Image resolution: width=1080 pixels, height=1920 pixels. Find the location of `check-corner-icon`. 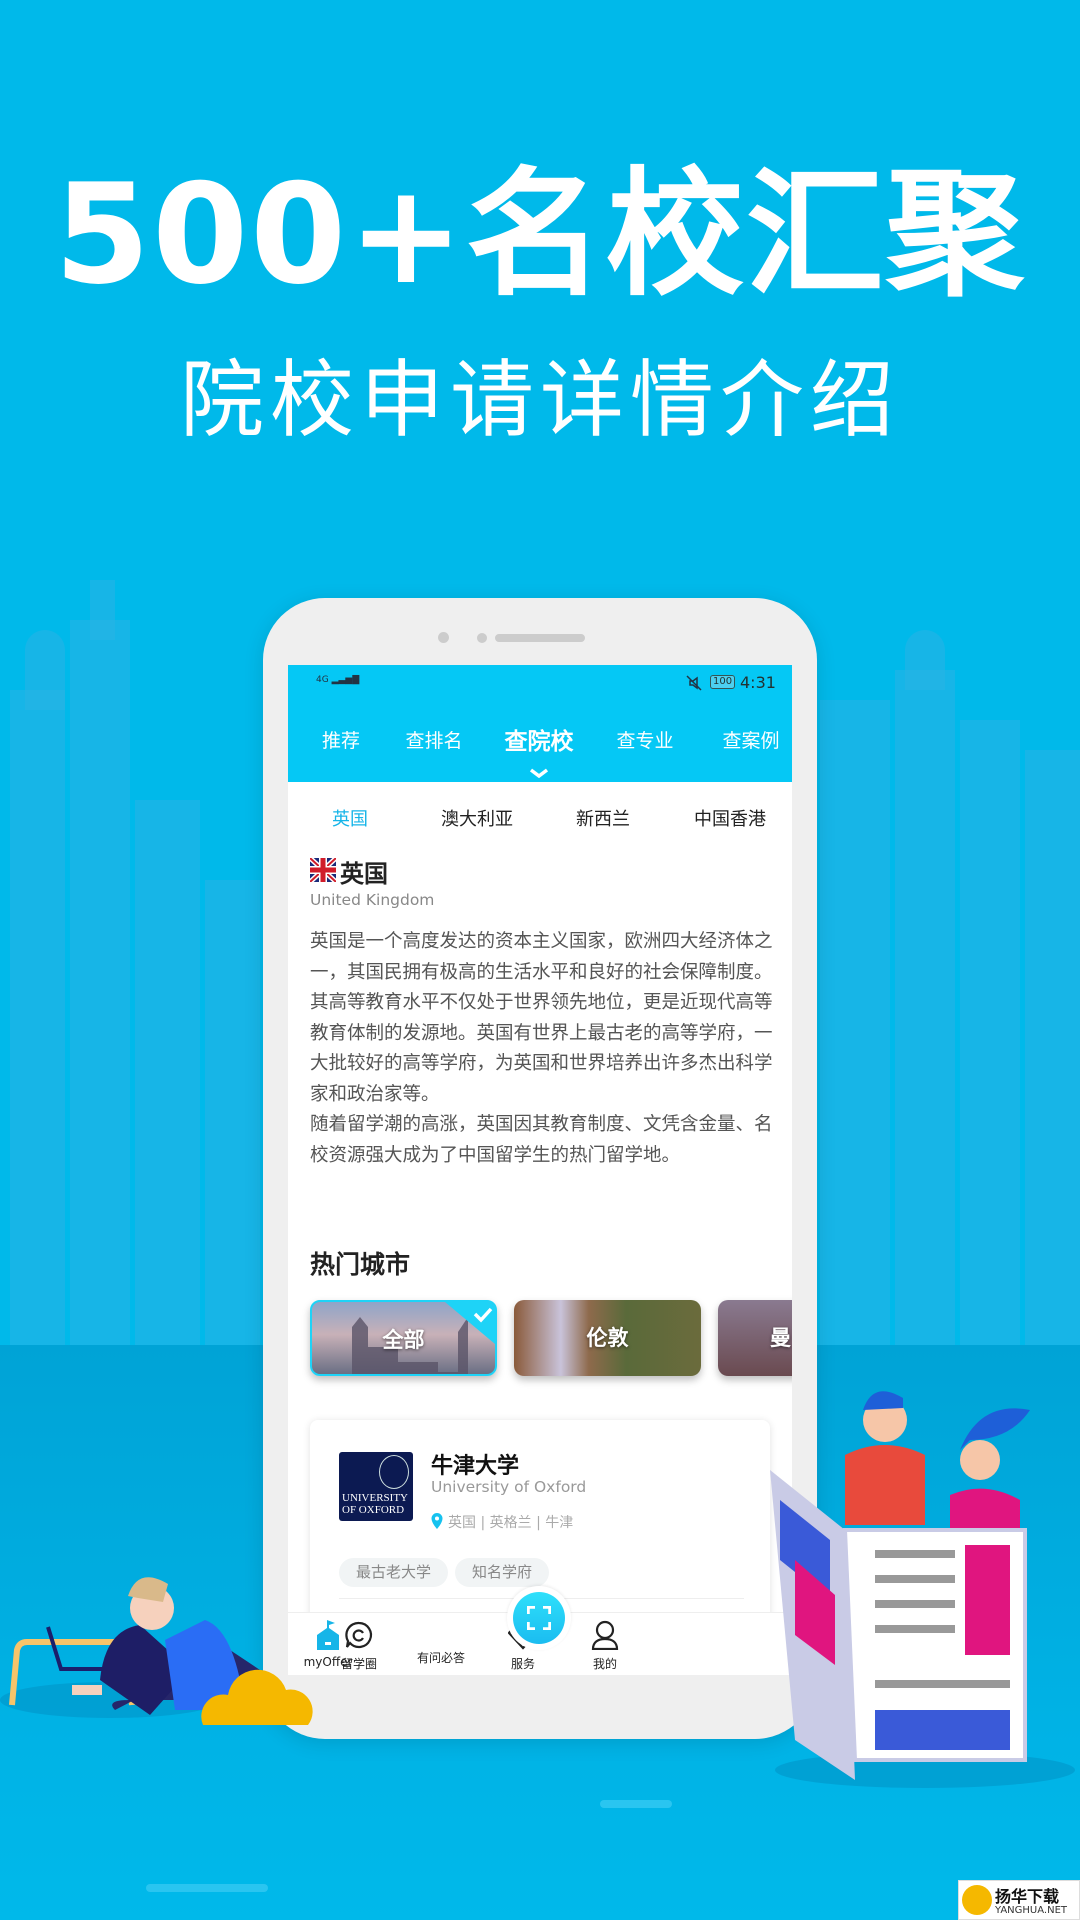

check-corner-icon is located at coordinates (470, 1323).